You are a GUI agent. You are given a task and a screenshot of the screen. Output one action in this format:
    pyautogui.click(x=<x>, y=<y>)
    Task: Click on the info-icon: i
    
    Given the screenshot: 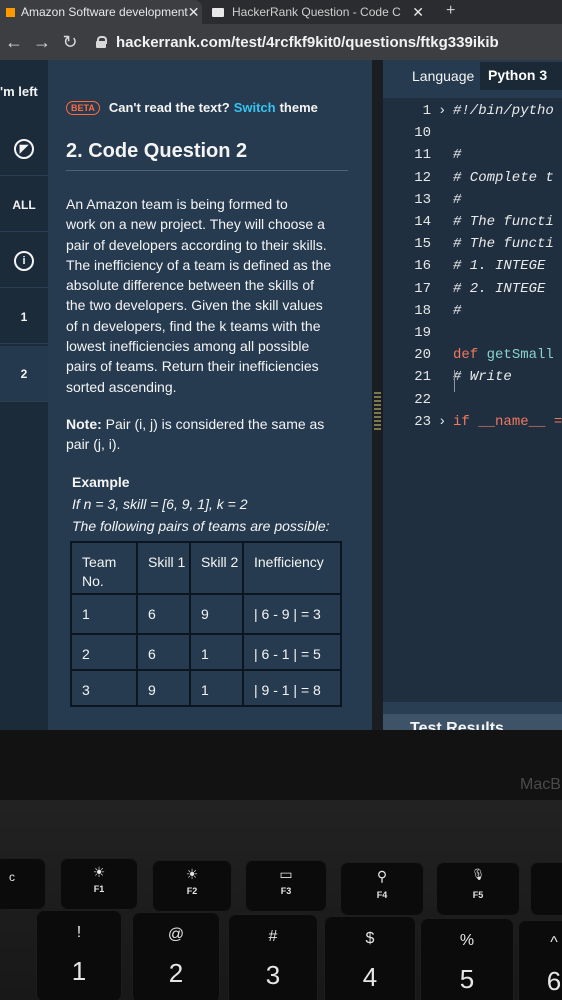 What is the action you would take?
    pyautogui.click(x=24, y=260)
    